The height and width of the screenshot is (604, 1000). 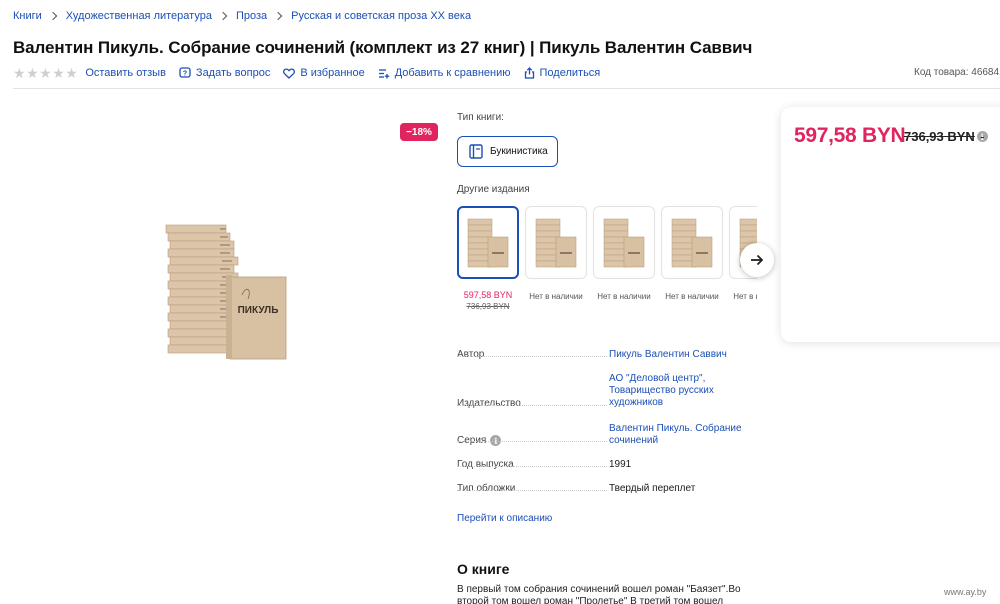 I want to click on book-set-image: ПИКУЛЬ, so click(x=226, y=292).